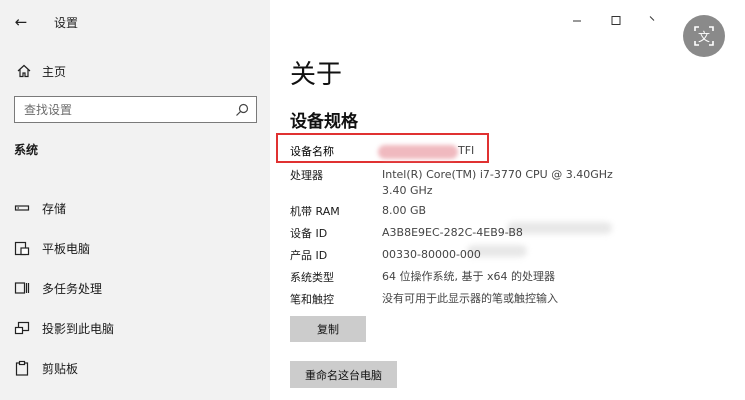 The width and height of the screenshot is (745, 400). Describe the element at coordinates (78, 329) in the screenshot. I see `sidebar-item-label: 投影到此电脑` at that location.